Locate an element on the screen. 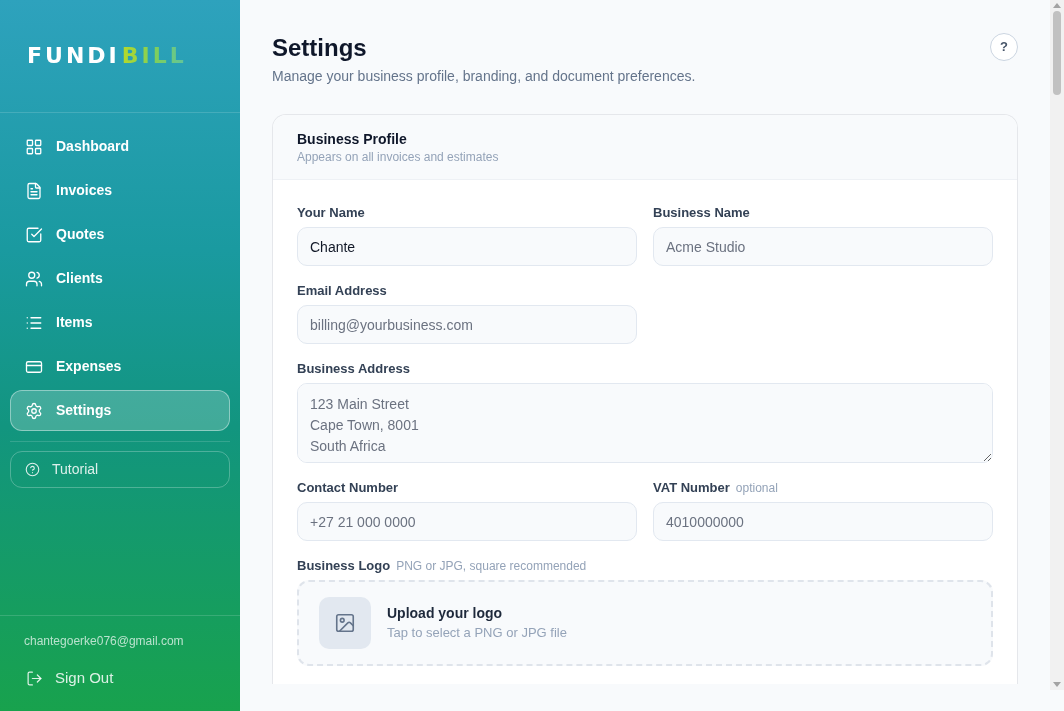 Image resolution: width=1064 pixels, height=711 pixels. upload-area: Upload your logo Tap to select a PNG or JPG file is located at coordinates (645, 623).